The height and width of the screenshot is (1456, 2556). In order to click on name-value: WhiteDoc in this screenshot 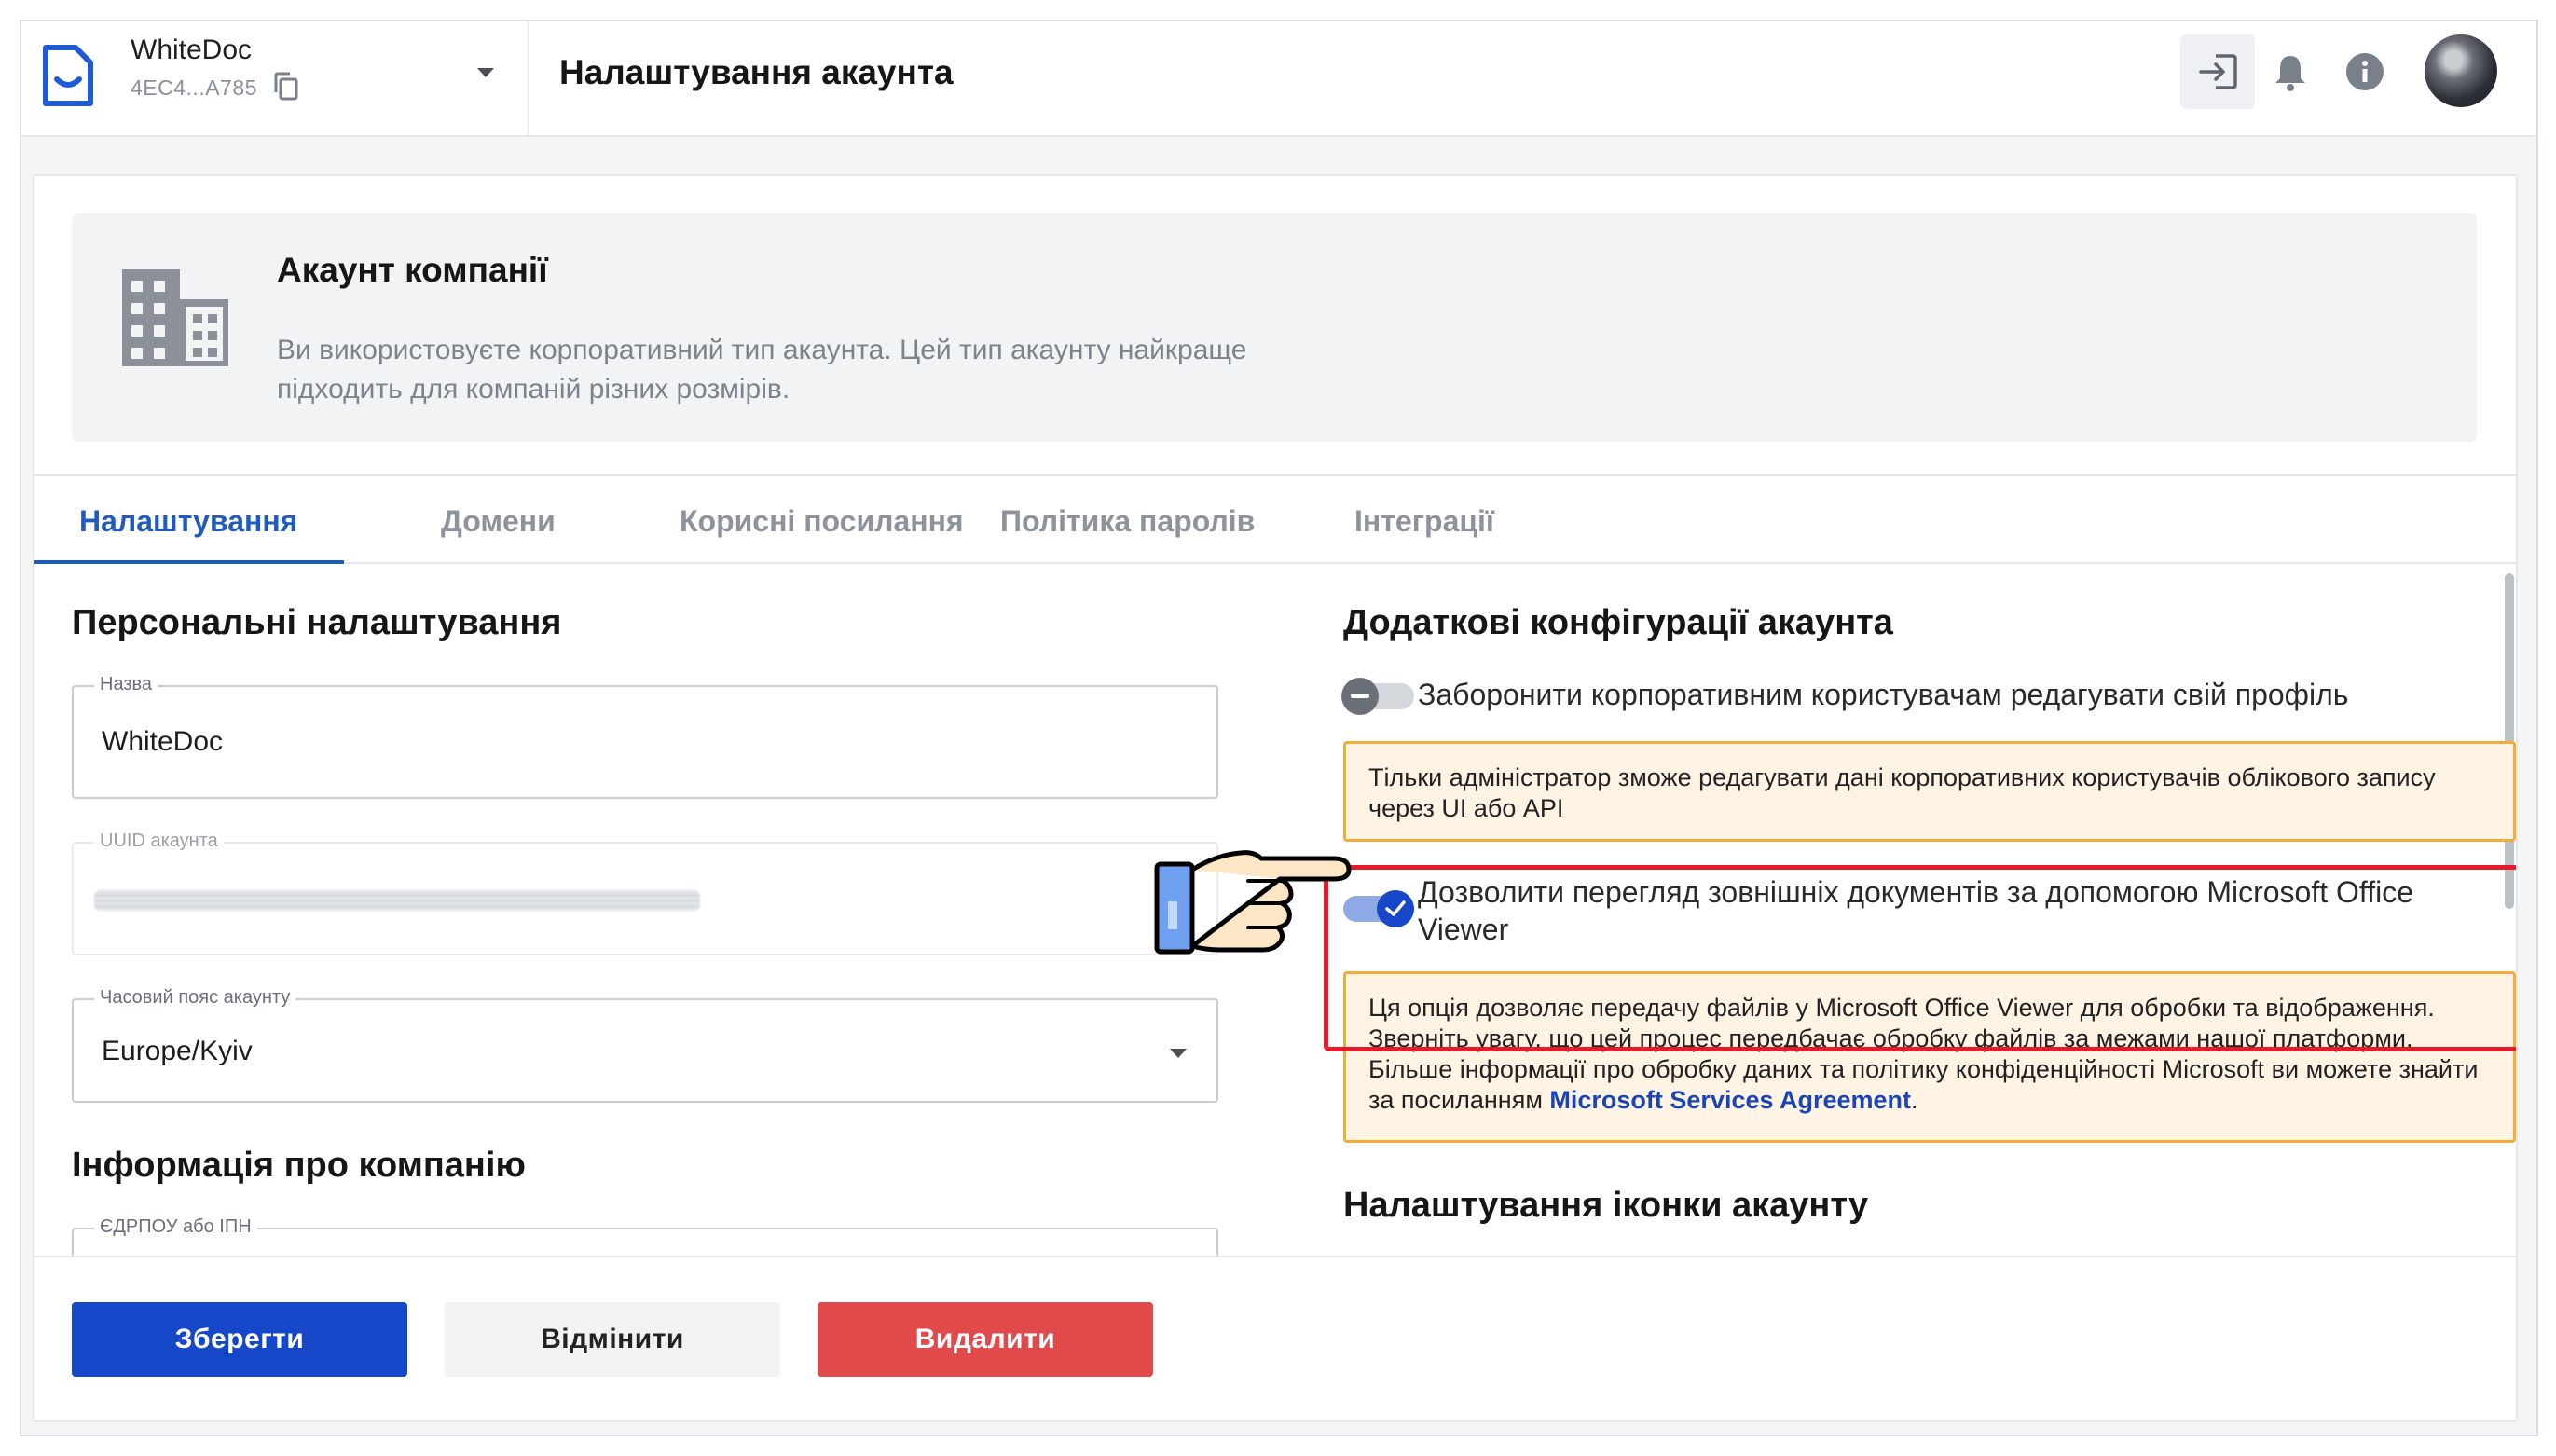, I will do `click(163, 741)`.